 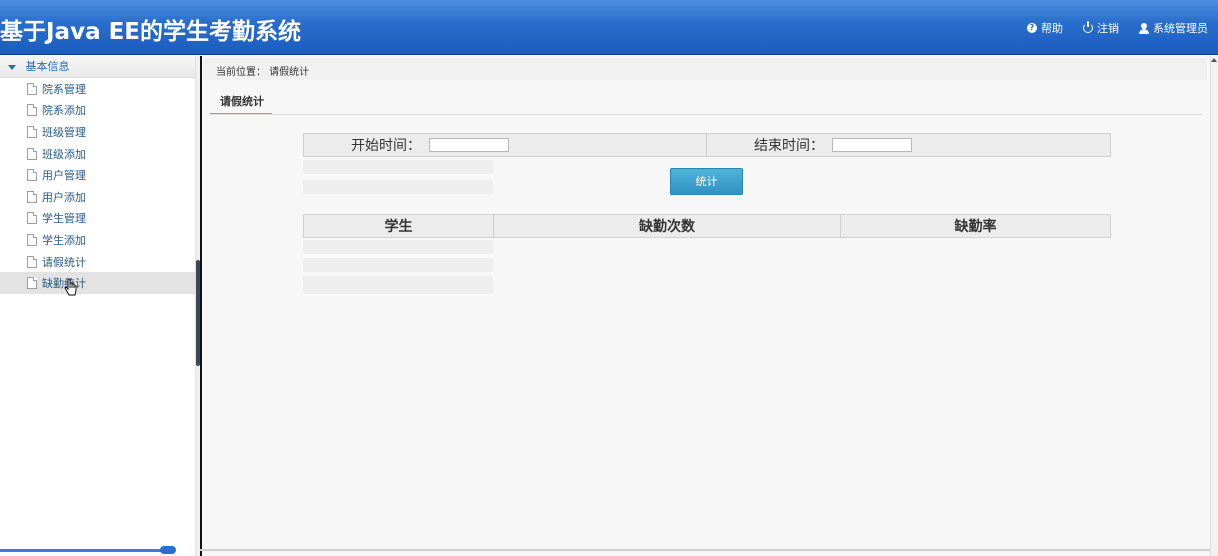 I want to click on bottom-divider, so click(x=705, y=550).